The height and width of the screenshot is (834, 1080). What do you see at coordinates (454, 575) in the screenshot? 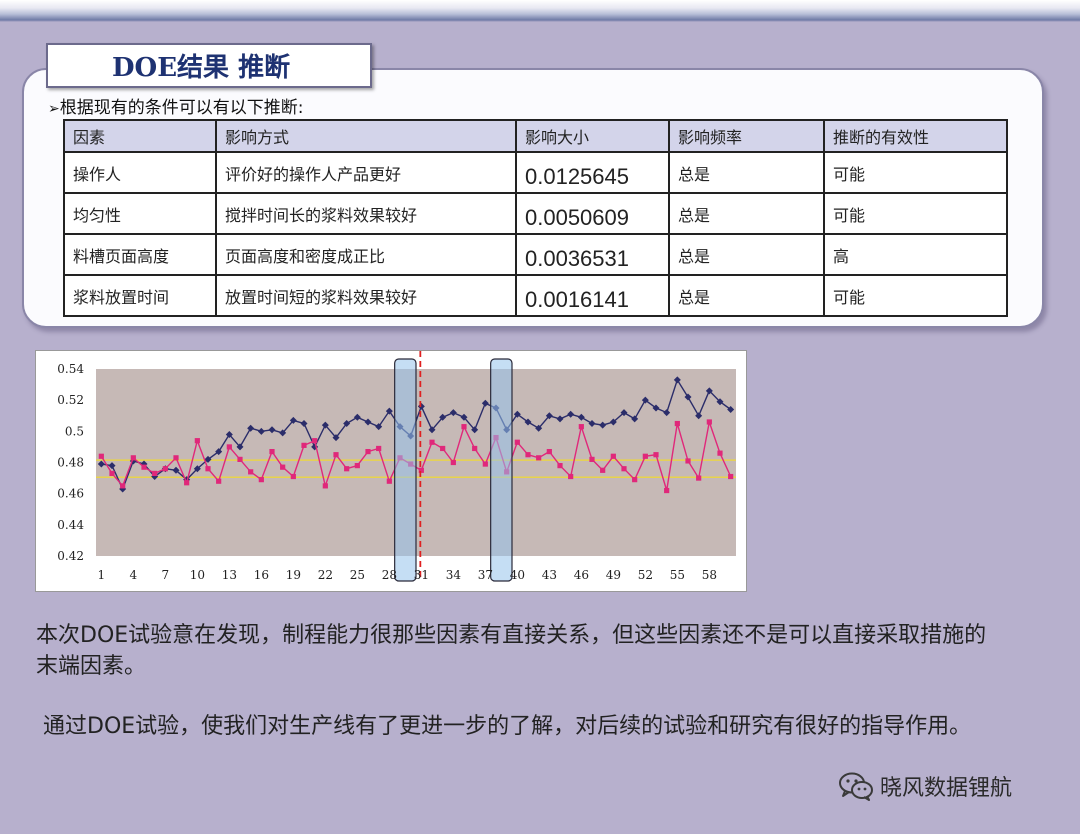
I see `x-tick-label: 34` at bounding box center [454, 575].